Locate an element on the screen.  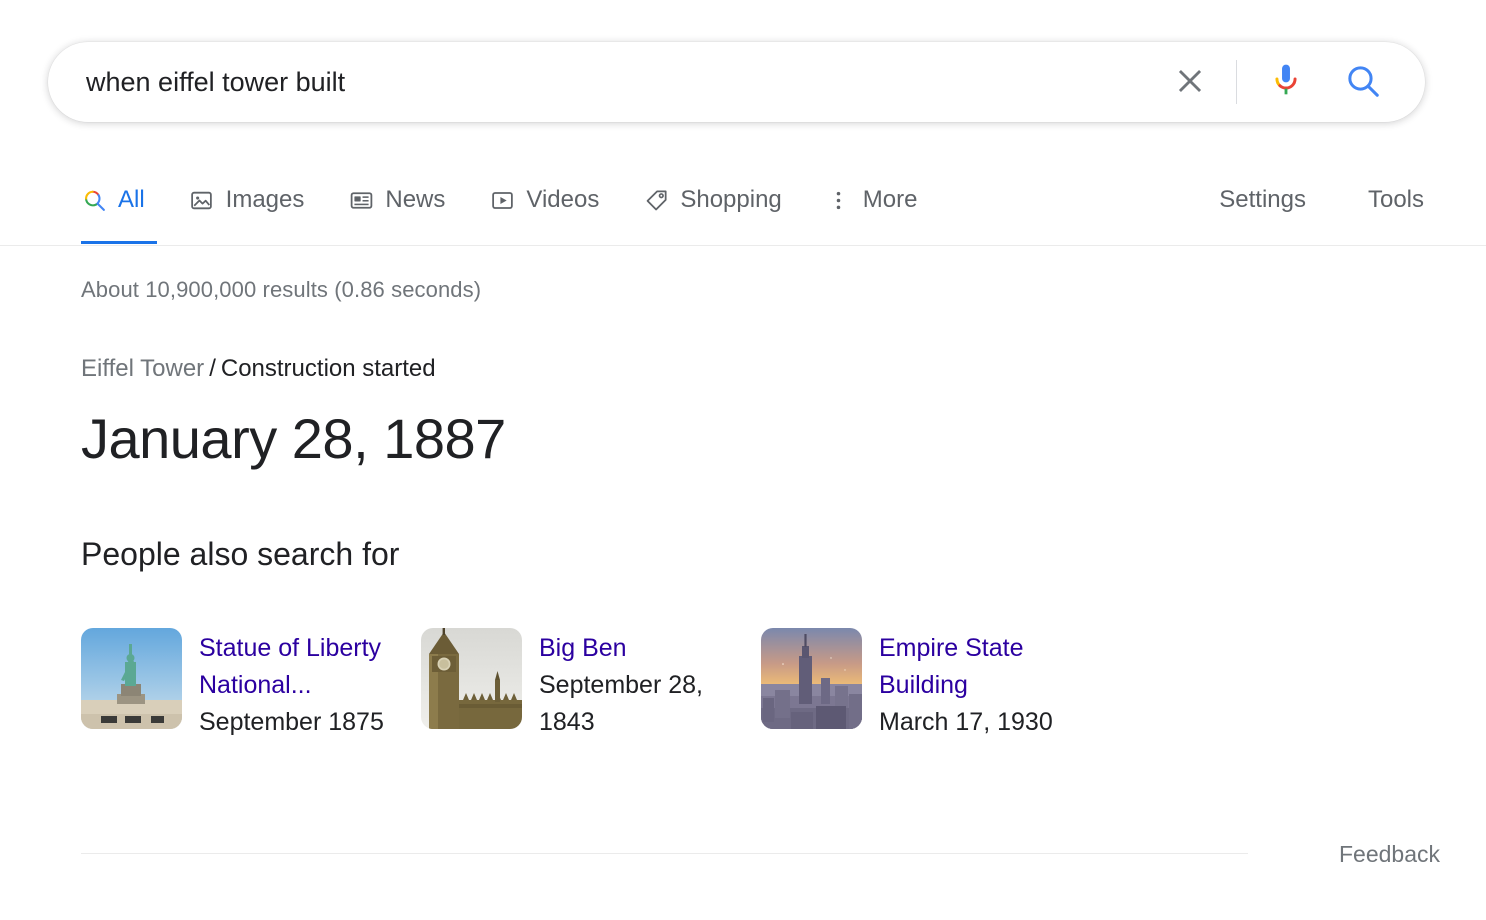
search-icon is located at coordinates (1363, 82).